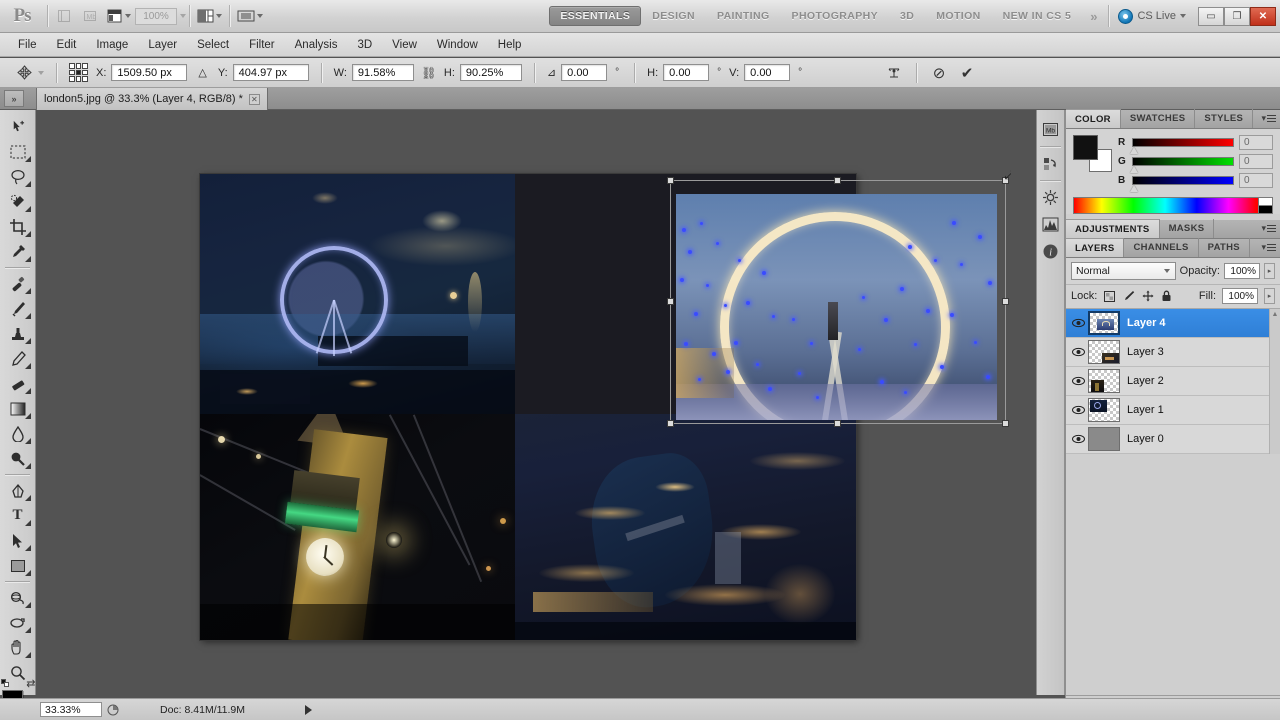  I want to click on menu-layer: Layer, so click(162, 45).